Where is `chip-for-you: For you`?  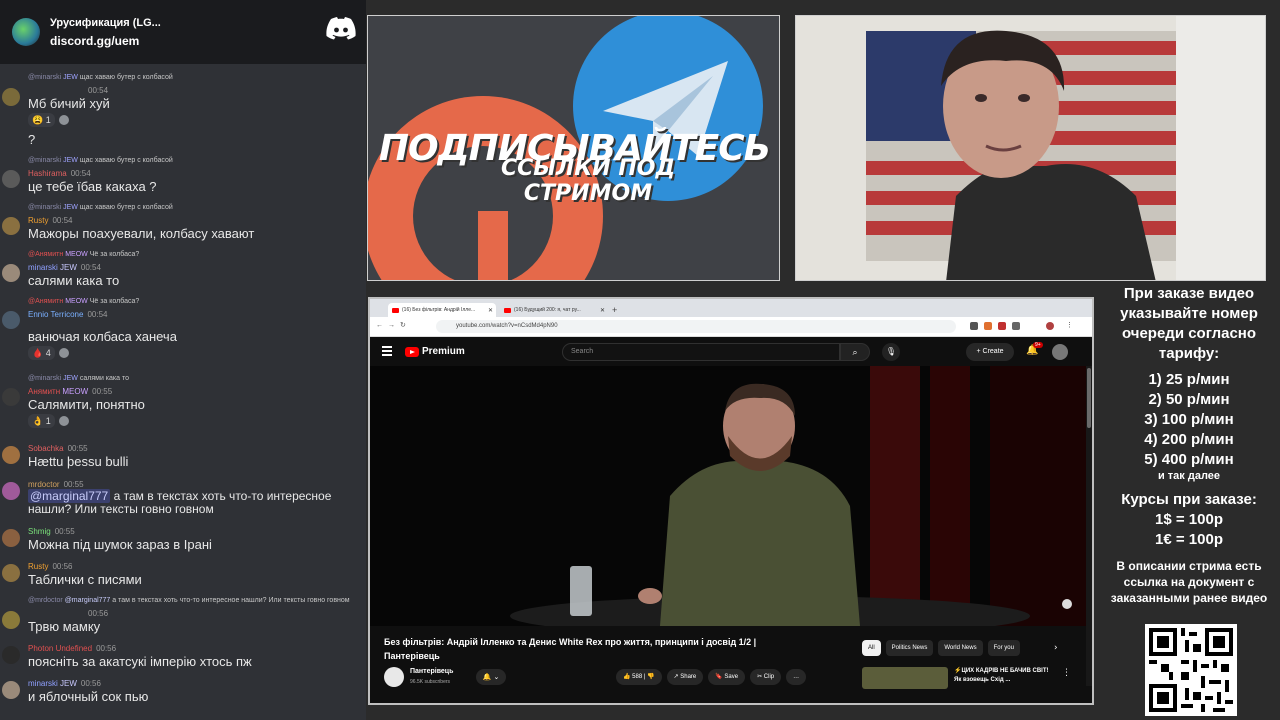 chip-for-you: For you is located at coordinates (1003, 648).